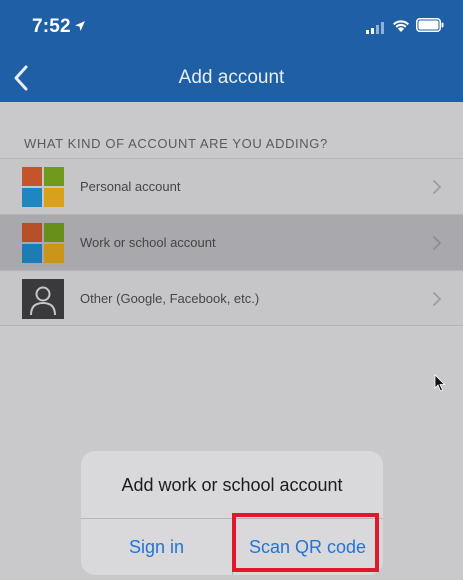 The width and height of the screenshot is (463, 580). Describe the element at coordinates (375, 28) in the screenshot. I see `signal-icon` at that location.